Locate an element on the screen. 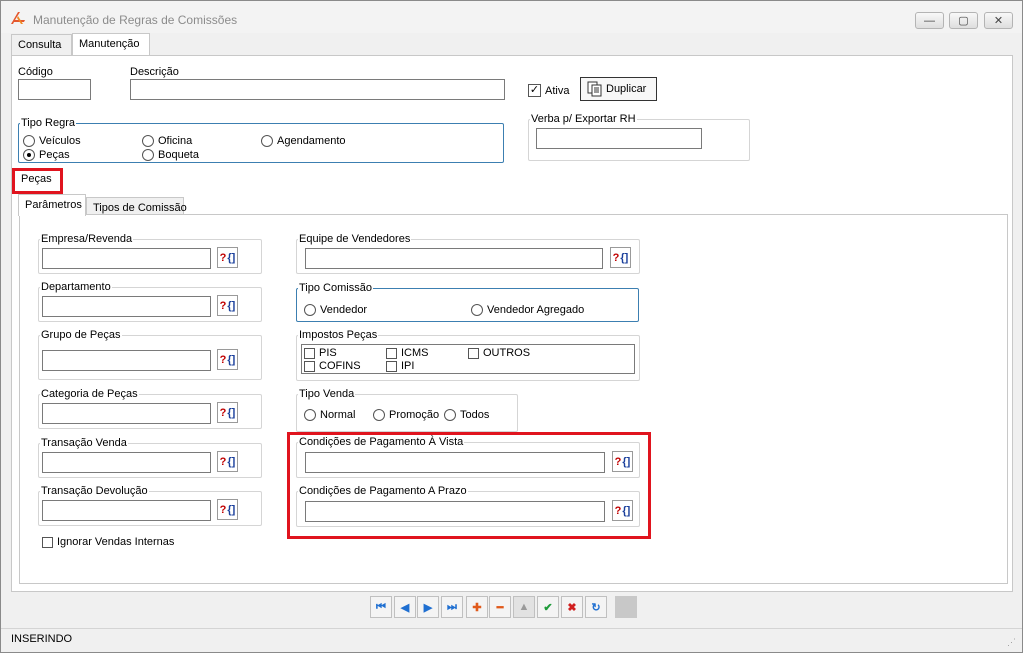  radio-promocao: Promoção is located at coordinates (406, 415).